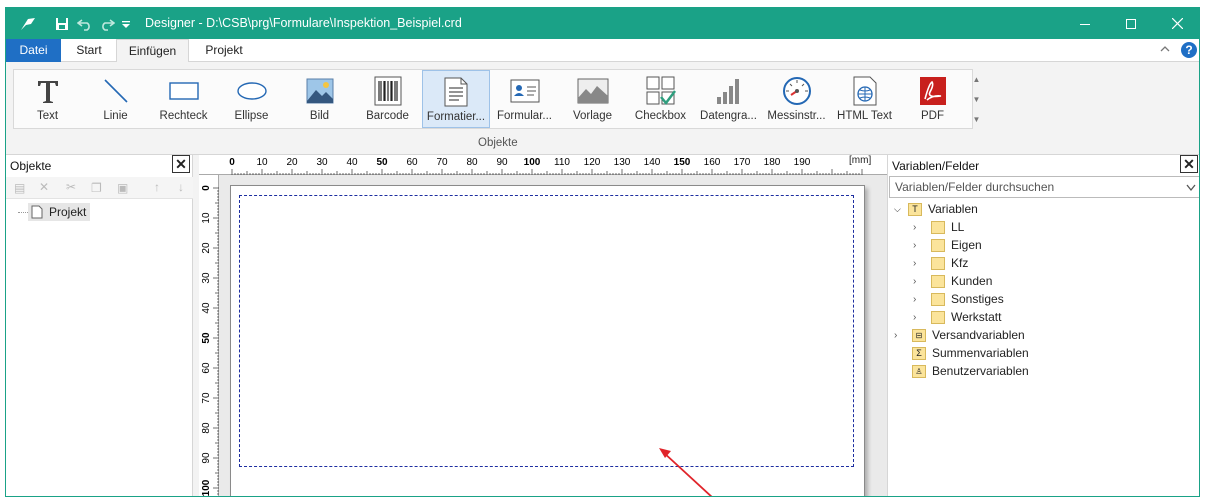 This screenshot has height=497, width=1207. I want to click on formatted-text-icon, so click(456, 92).